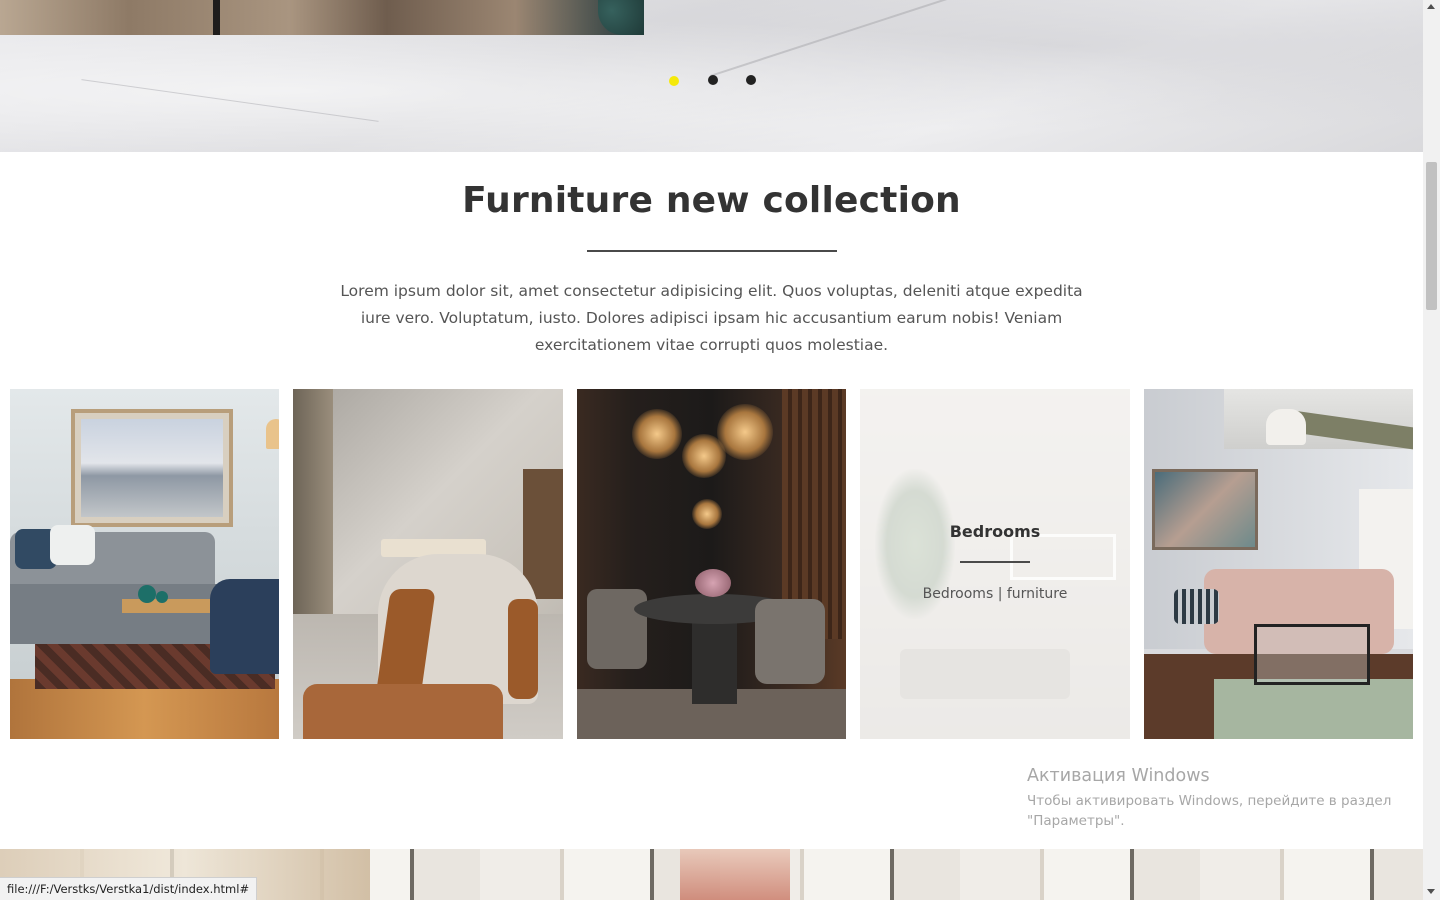 The image size is (1440, 900). I want to click on armchair-frame, so click(523, 649).